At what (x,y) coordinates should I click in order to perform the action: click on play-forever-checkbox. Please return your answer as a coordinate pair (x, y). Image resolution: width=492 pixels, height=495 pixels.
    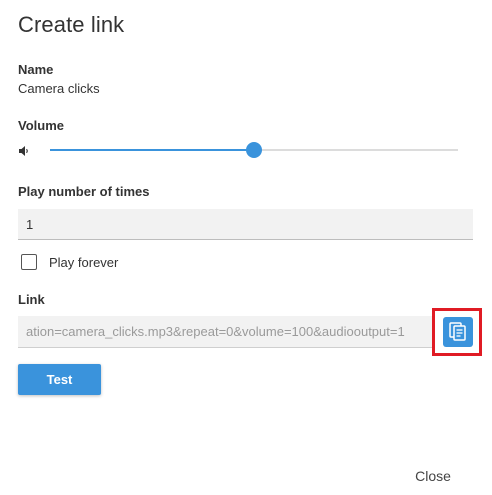
    Looking at the image, I should click on (29, 262).